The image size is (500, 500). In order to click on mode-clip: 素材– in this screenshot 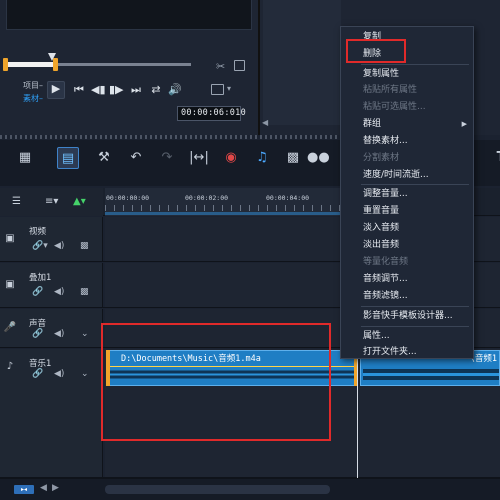, I will do `click(33, 98)`.